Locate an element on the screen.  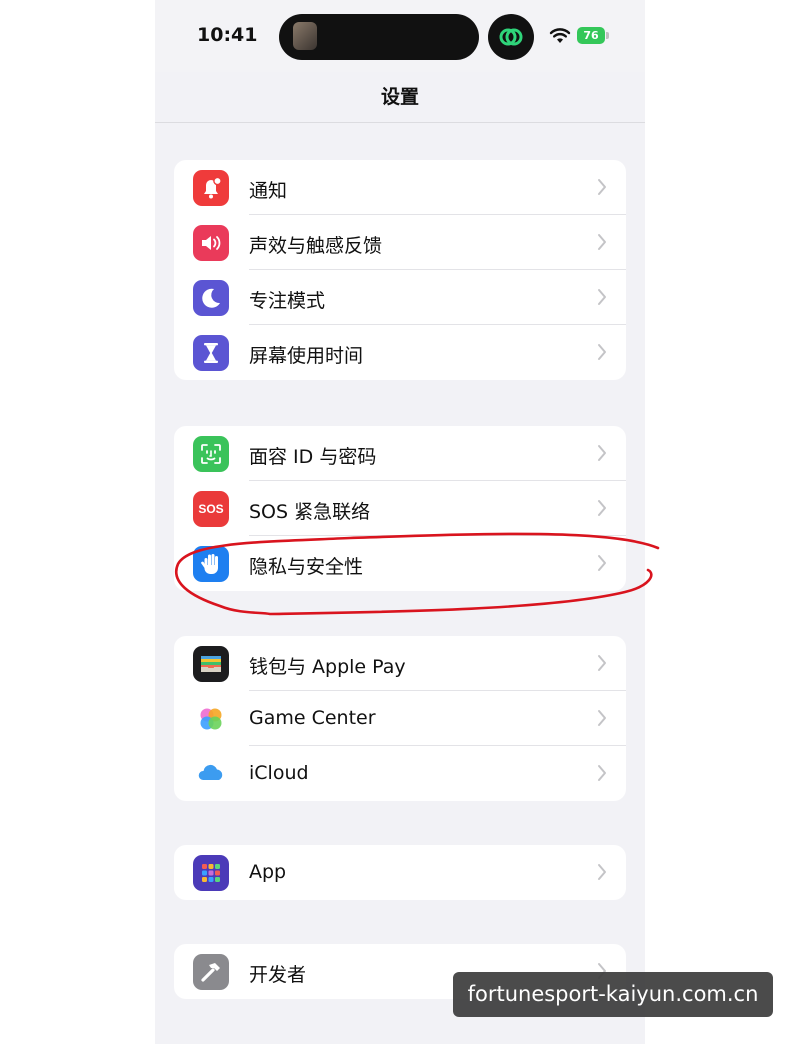
live-activity-icon is located at coordinates (511, 37).